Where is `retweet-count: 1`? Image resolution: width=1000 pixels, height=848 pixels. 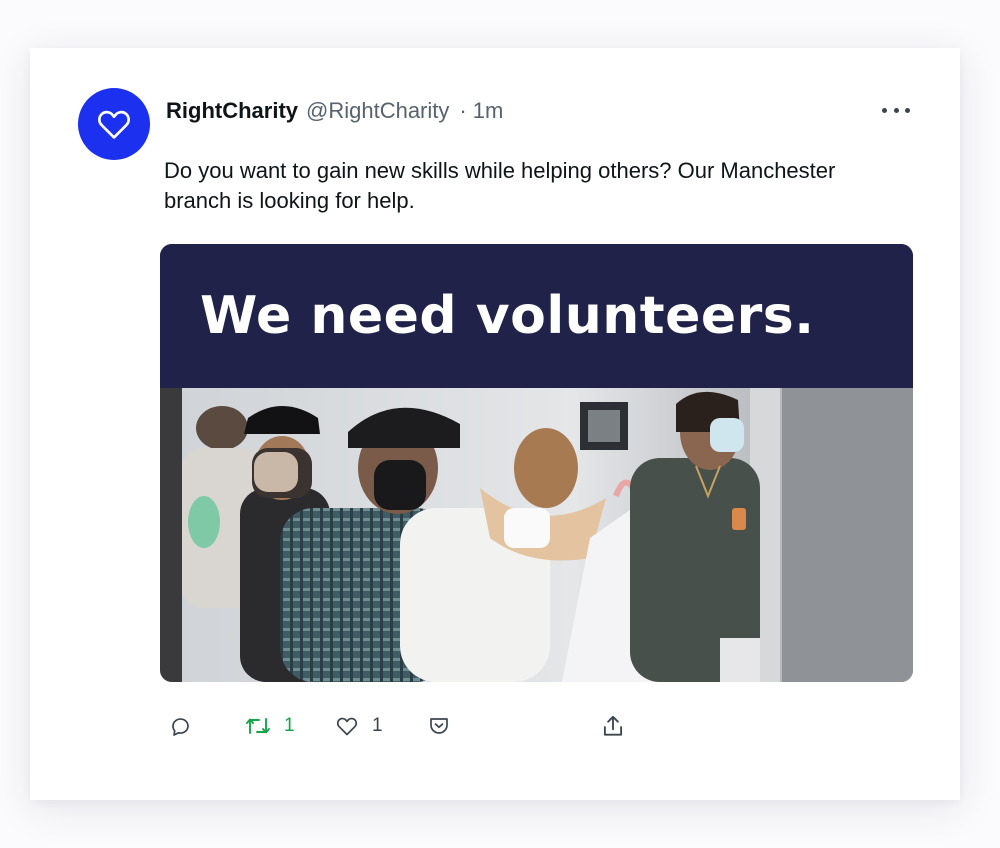
retweet-count: 1 is located at coordinates (289, 725).